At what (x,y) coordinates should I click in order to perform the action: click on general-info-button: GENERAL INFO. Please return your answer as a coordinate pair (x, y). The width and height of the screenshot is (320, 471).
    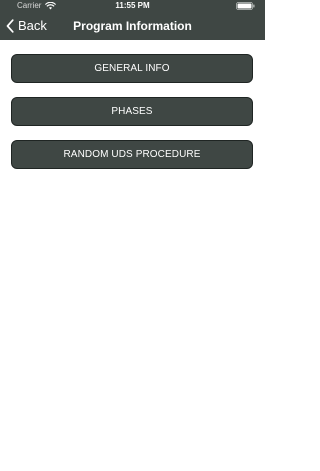
    Looking at the image, I should click on (132, 68).